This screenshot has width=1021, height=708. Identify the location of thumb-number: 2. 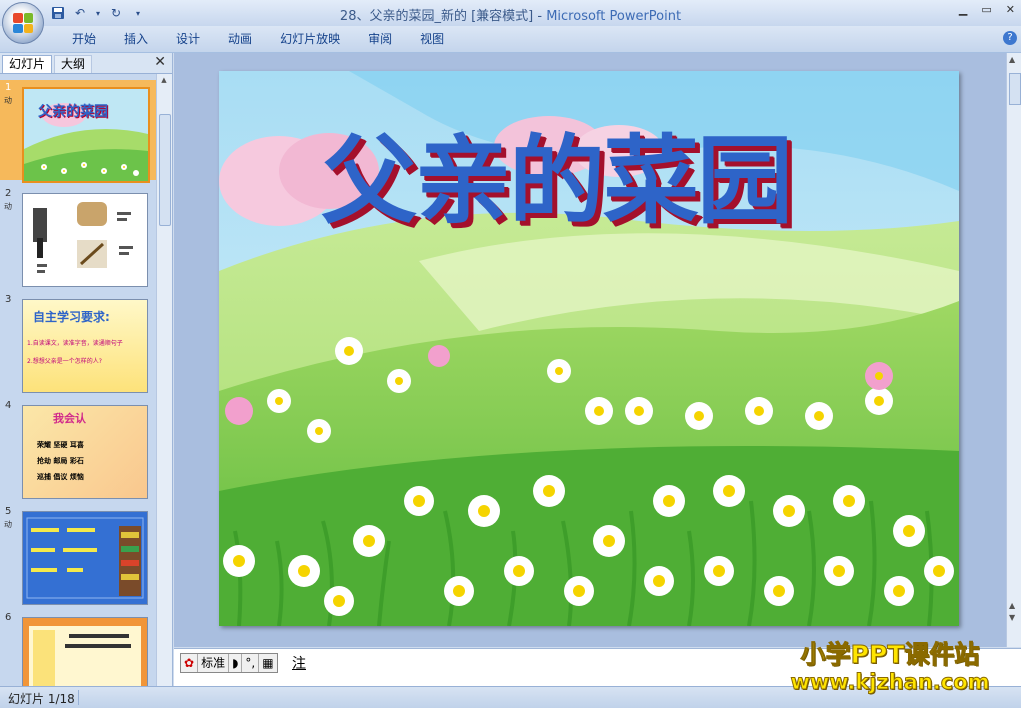
(8, 193).